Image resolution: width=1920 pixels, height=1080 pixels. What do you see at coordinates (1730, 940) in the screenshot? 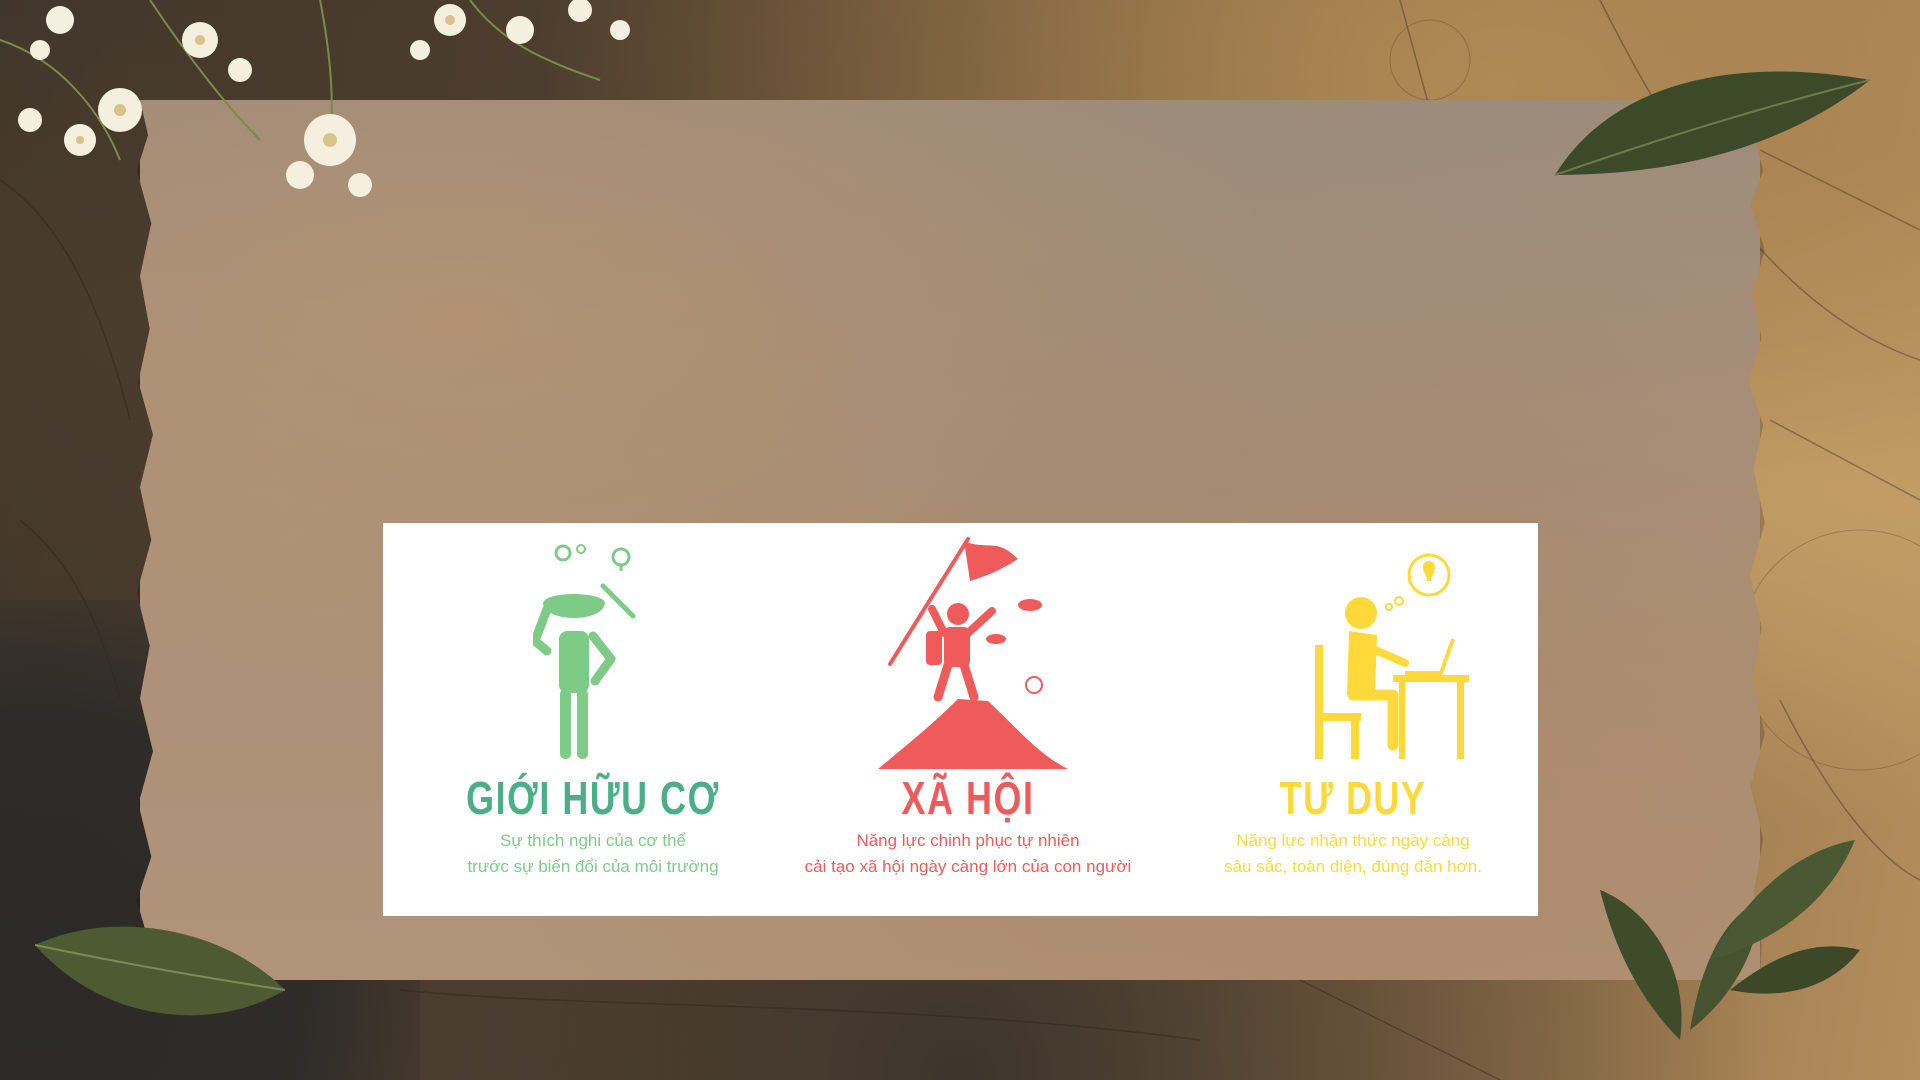
I see `leaves-bottom-right-decoration` at bounding box center [1730, 940].